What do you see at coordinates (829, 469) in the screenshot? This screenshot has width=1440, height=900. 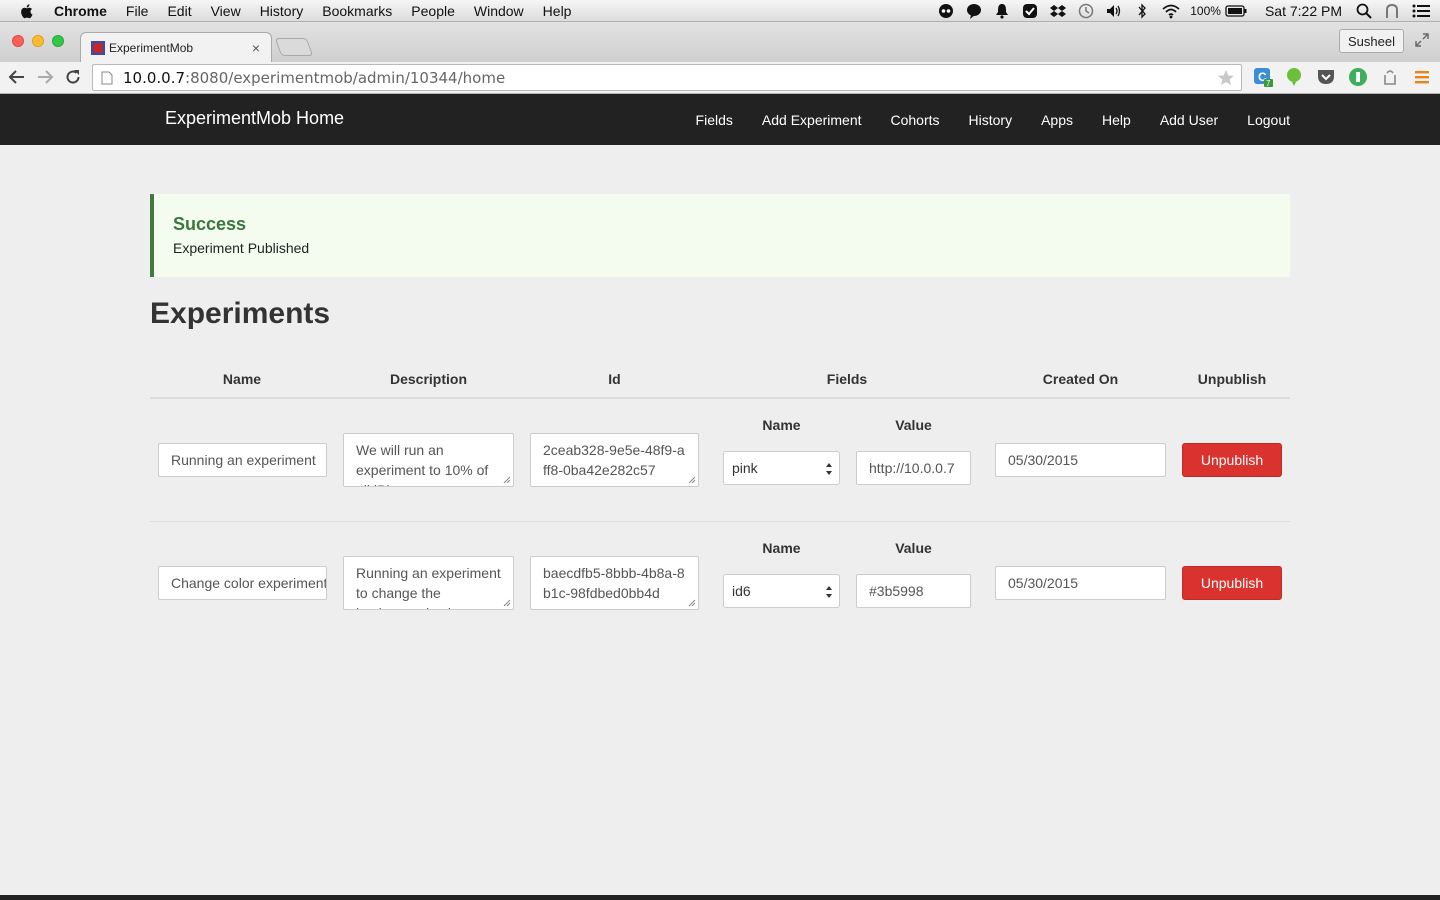 I see `select-arrows-icon` at bounding box center [829, 469].